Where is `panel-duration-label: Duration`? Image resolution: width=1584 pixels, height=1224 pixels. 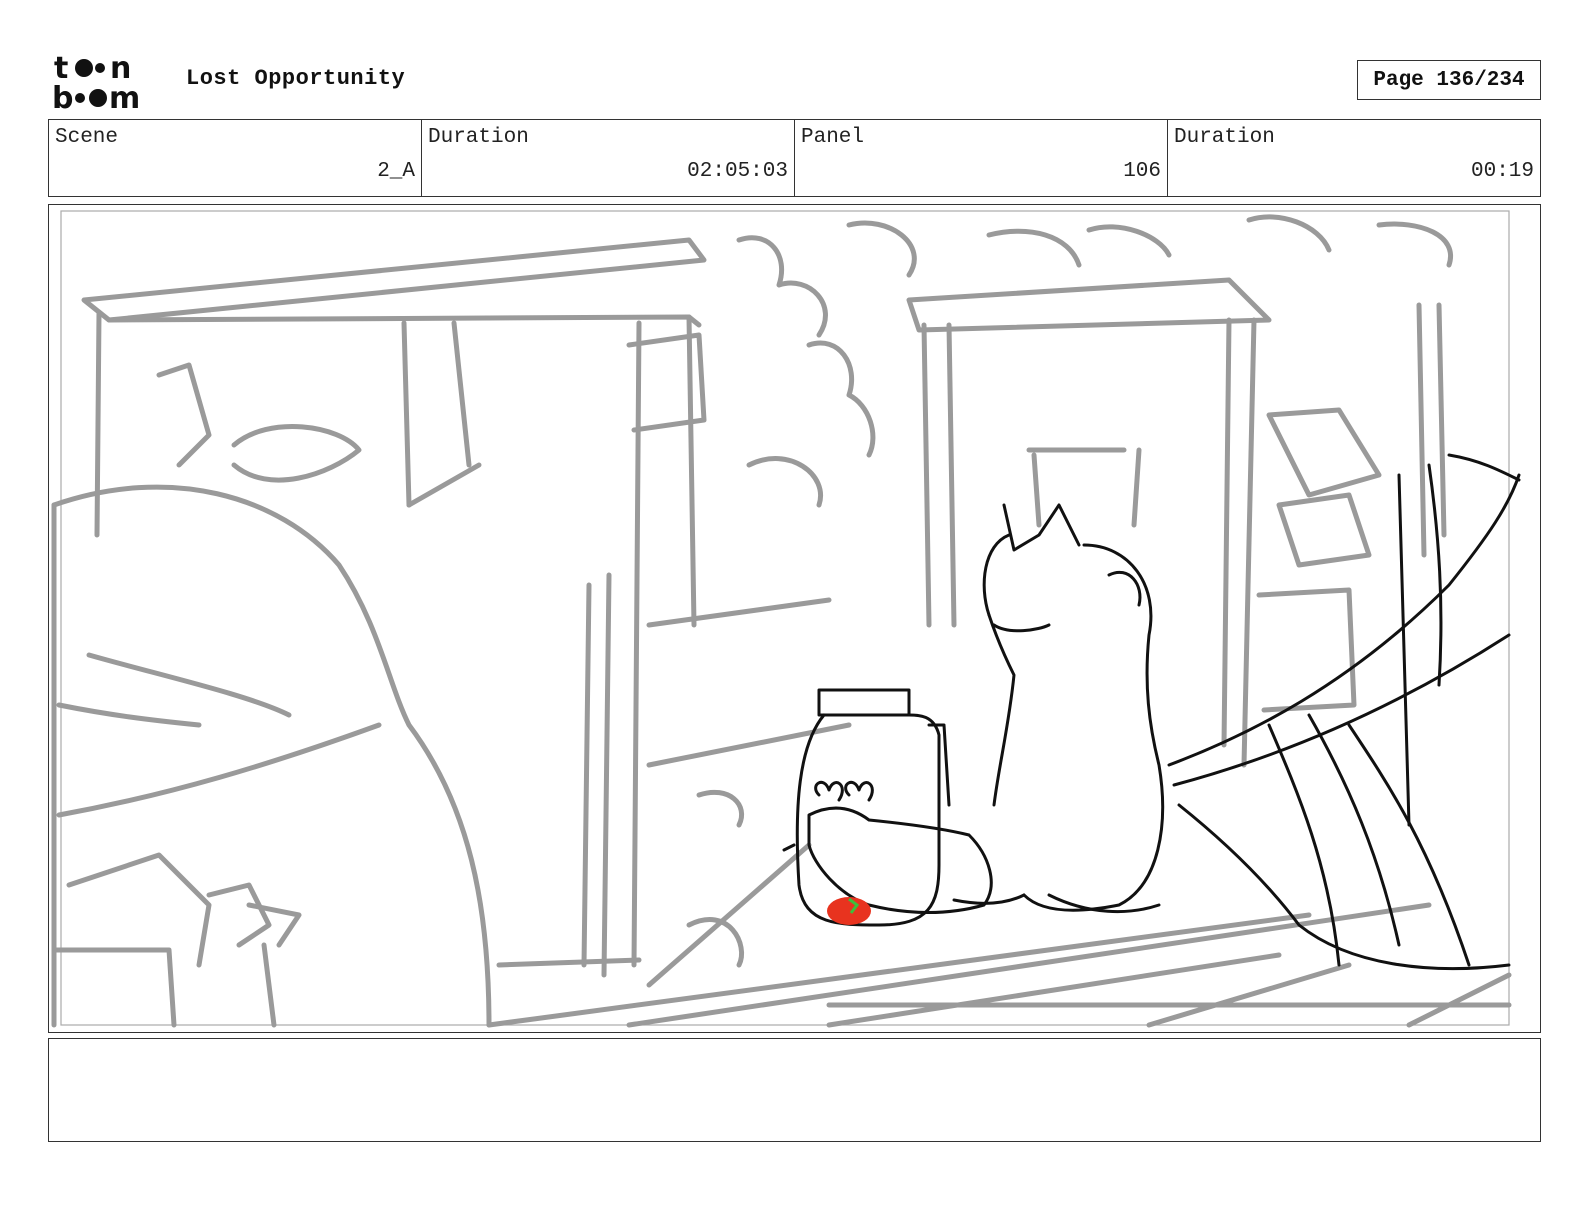
panel-duration-label: Duration is located at coordinates (1224, 137).